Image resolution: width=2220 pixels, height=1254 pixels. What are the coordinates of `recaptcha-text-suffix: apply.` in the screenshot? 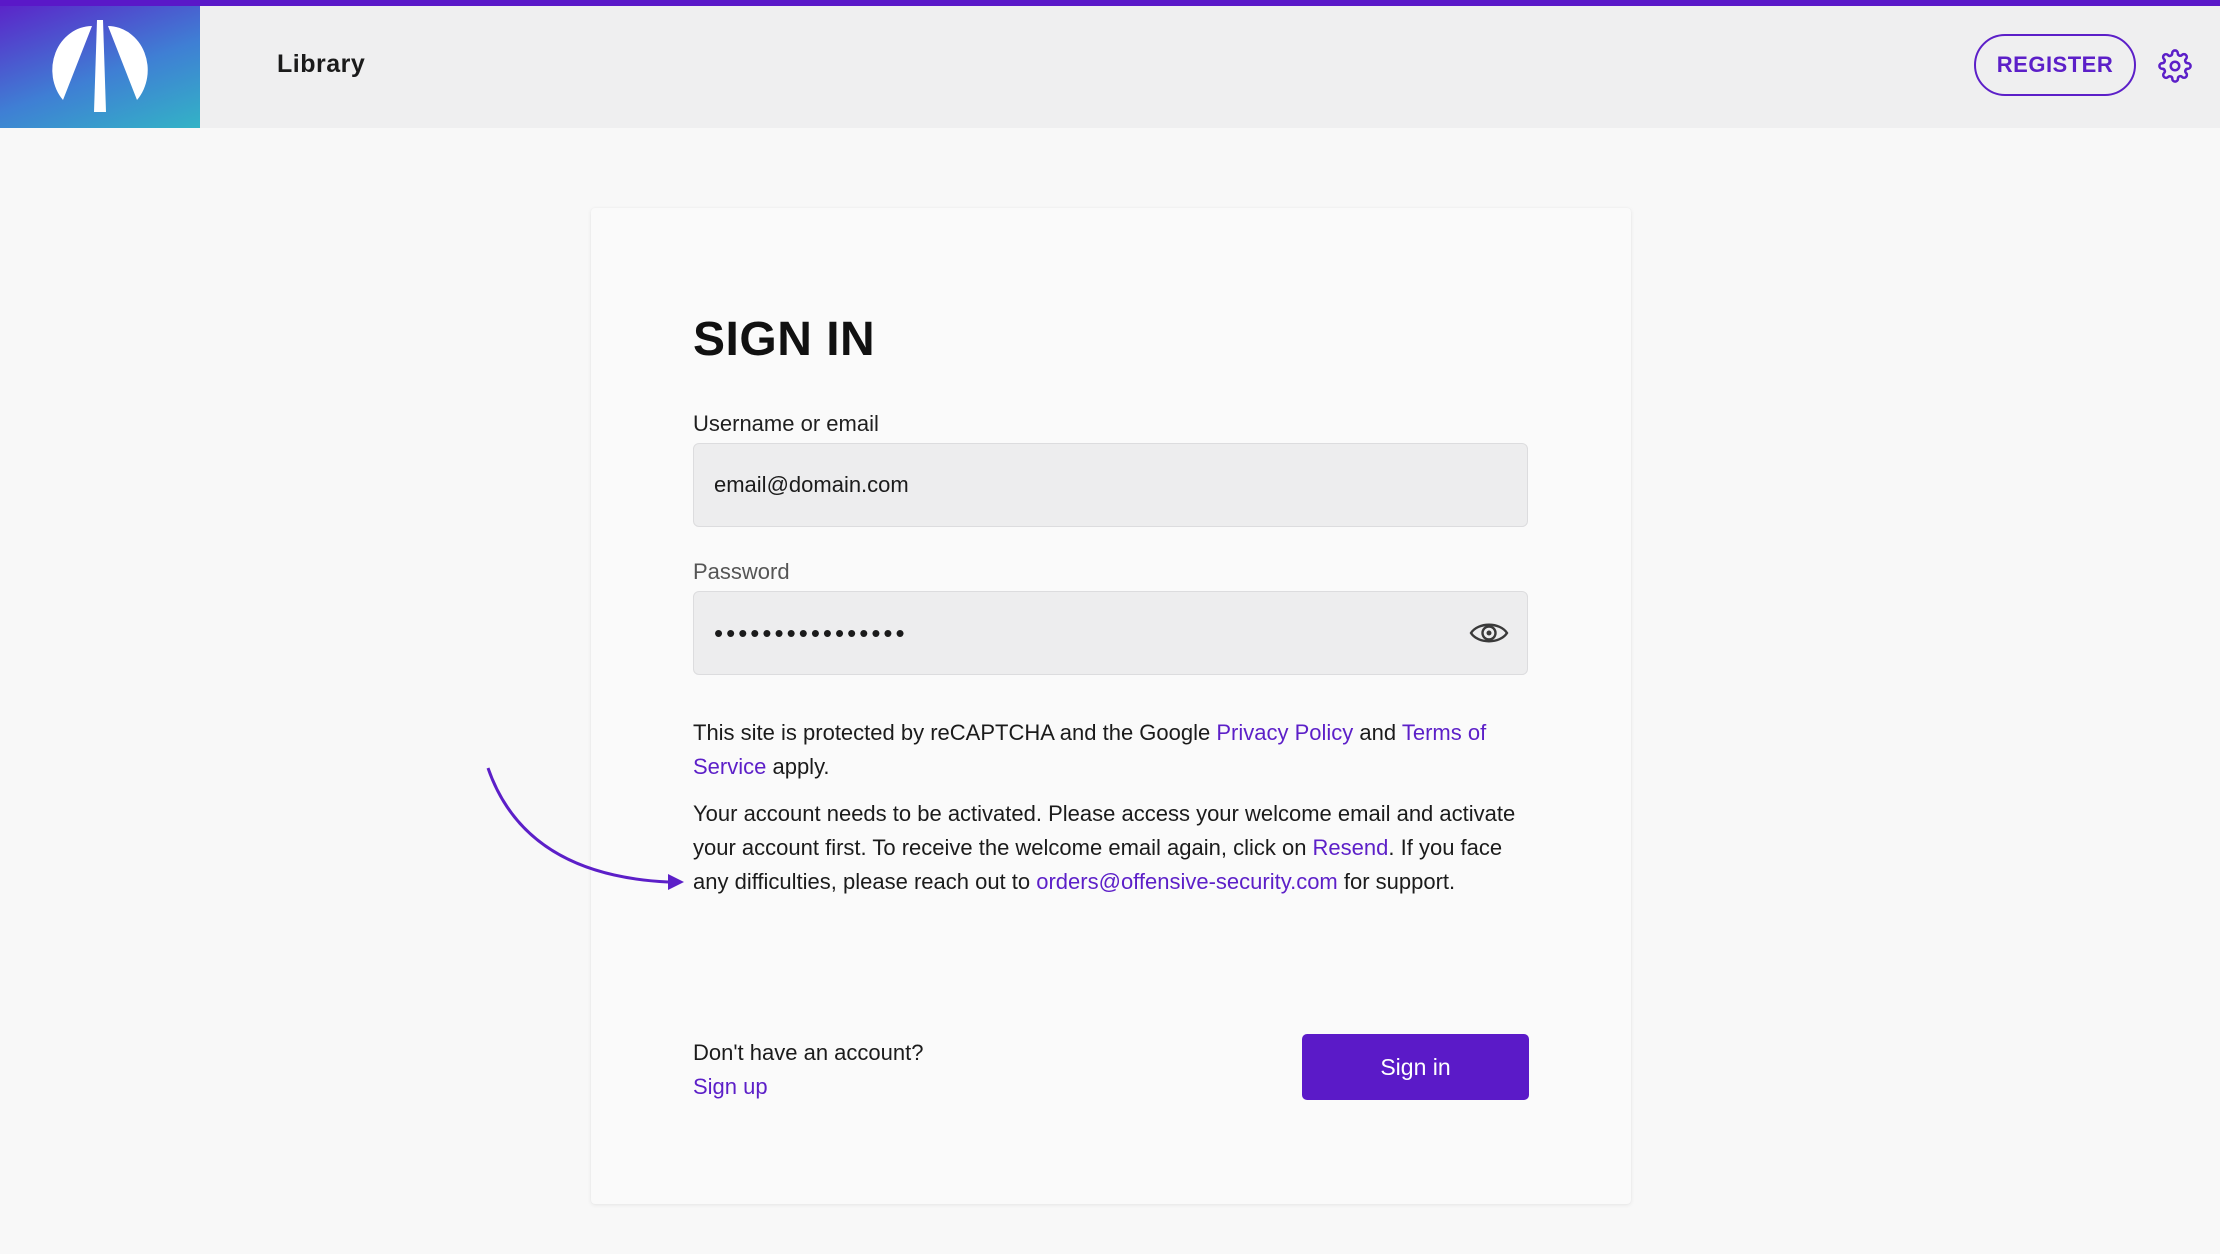 It's located at (798, 766).